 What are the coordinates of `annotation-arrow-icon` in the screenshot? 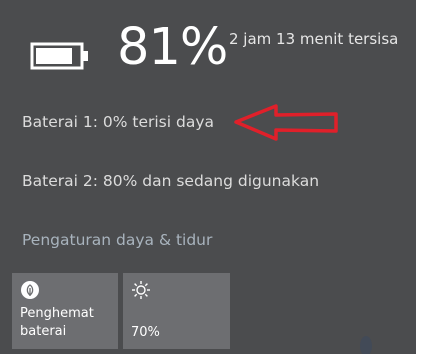 It's located at (286, 122).